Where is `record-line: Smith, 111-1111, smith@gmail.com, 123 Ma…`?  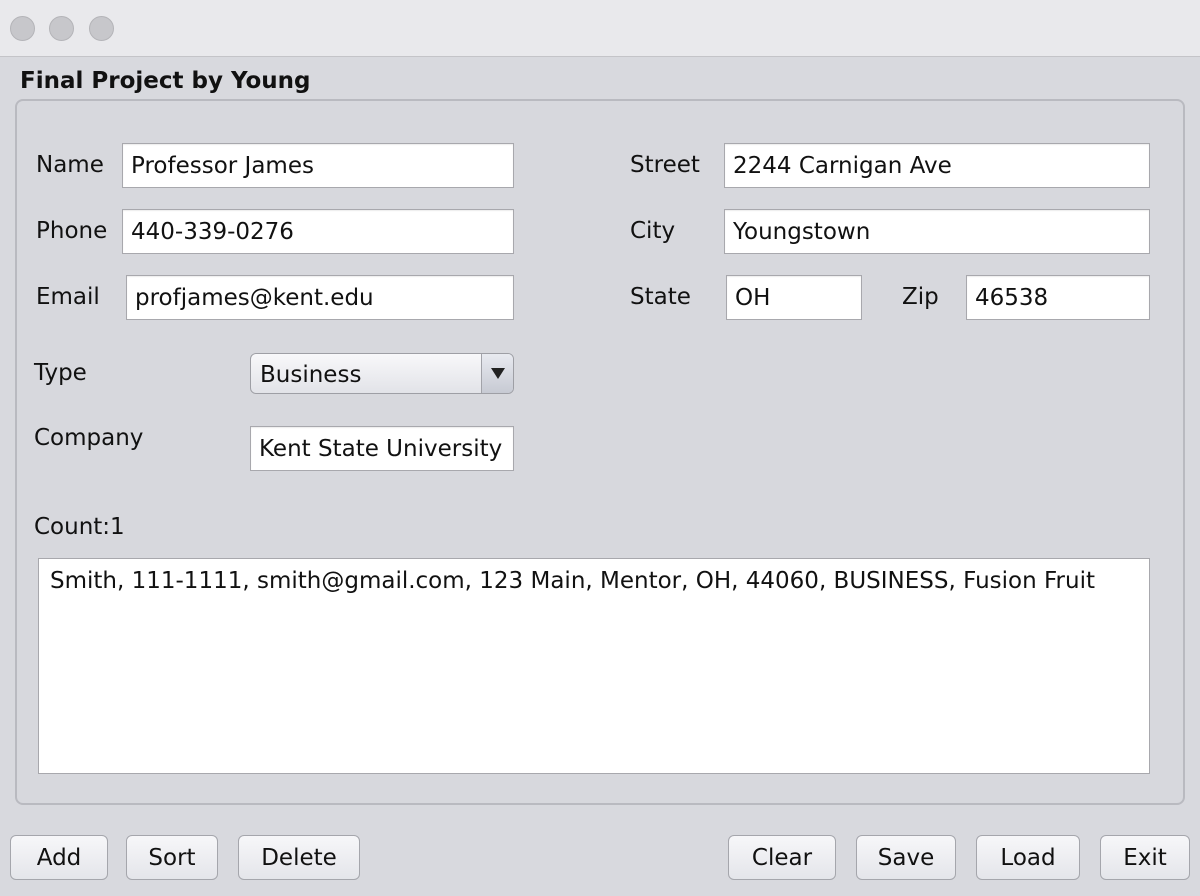
record-line: Smith, 111-1111, smith@gmail.com, 123 Ma… is located at coordinates (572, 581).